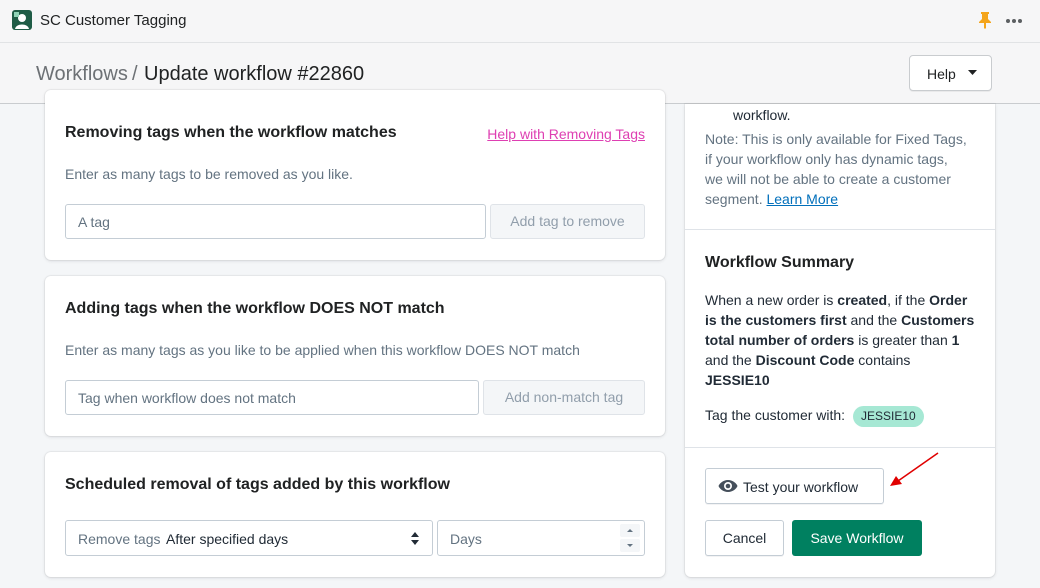 Image resolution: width=1040 pixels, height=588 pixels. What do you see at coordinates (857, 538) in the screenshot?
I see `save-workflow-button: Save Workflow` at bounding box center [857, 538].